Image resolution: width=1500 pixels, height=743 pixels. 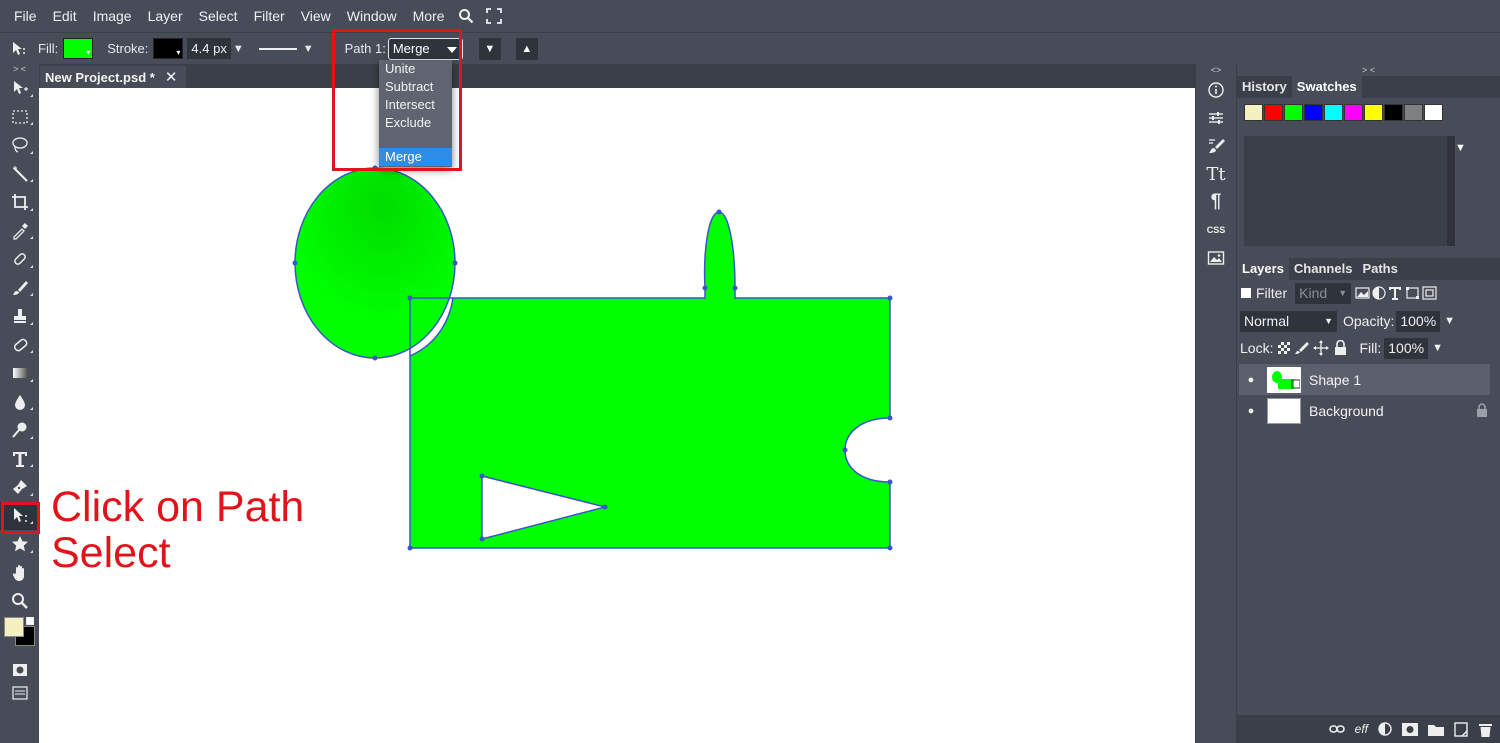 What do you see at coordinates (19, 402) in the screenshot?
I see `blur-tool` at bounding box center [19, 402].